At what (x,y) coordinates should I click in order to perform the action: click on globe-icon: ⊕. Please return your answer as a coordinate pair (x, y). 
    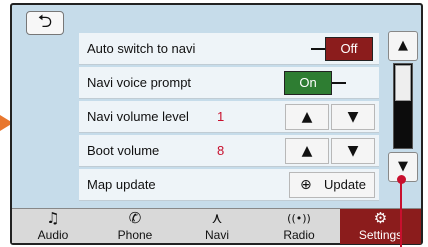
    Looking at the image, I should click on (306, 185).